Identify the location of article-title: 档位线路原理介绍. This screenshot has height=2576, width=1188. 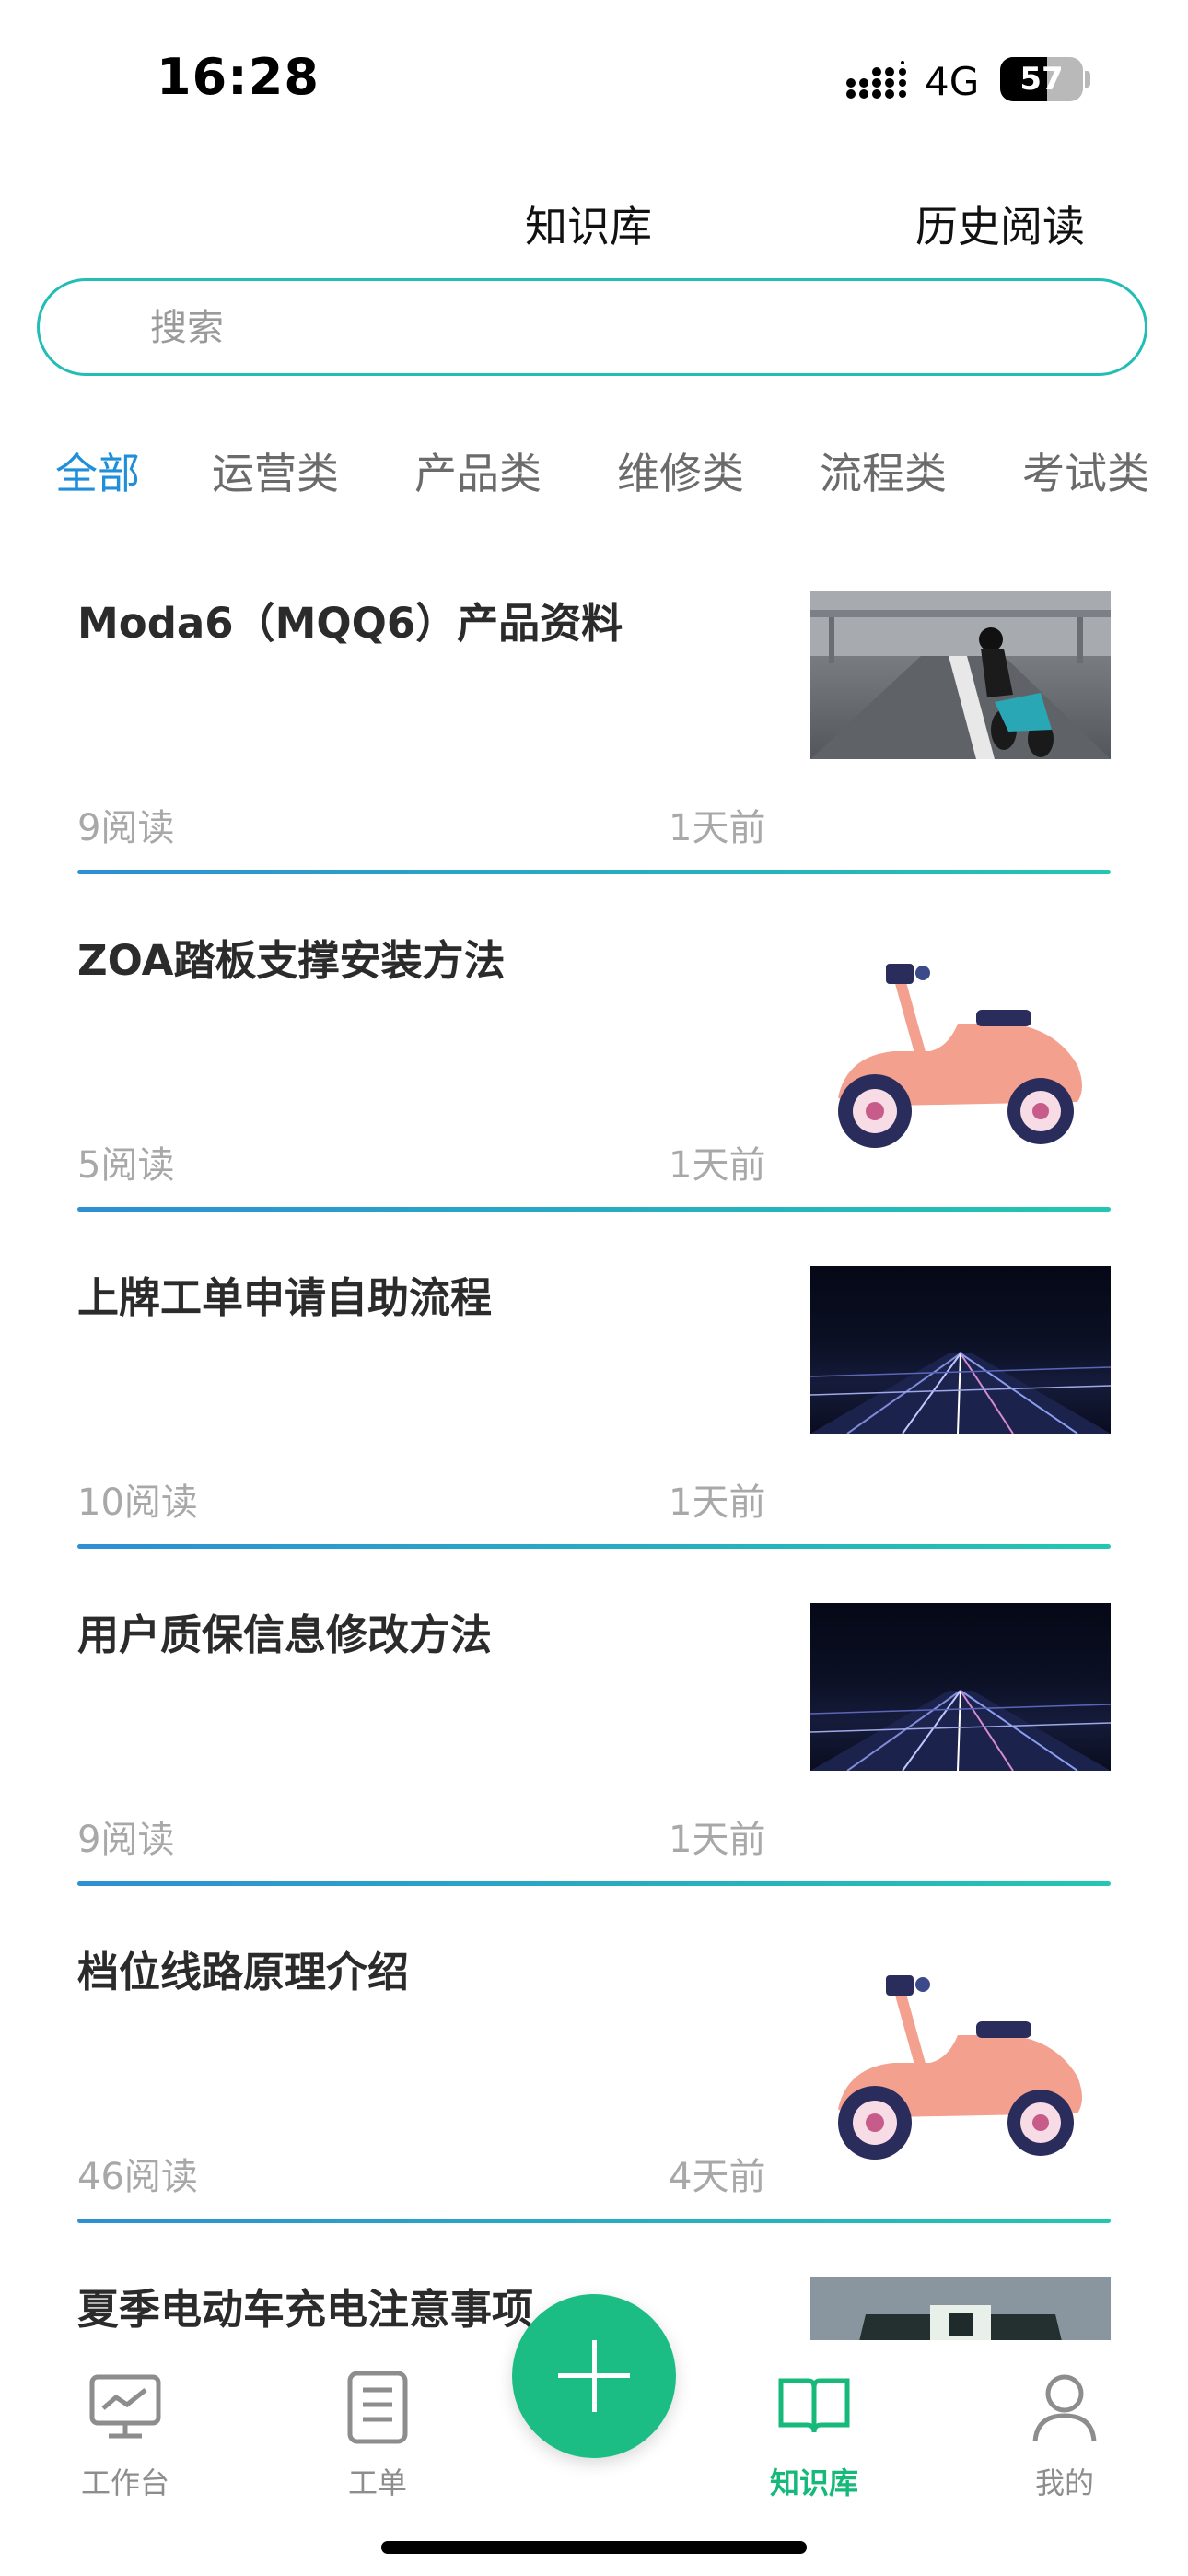
(243, 1972).